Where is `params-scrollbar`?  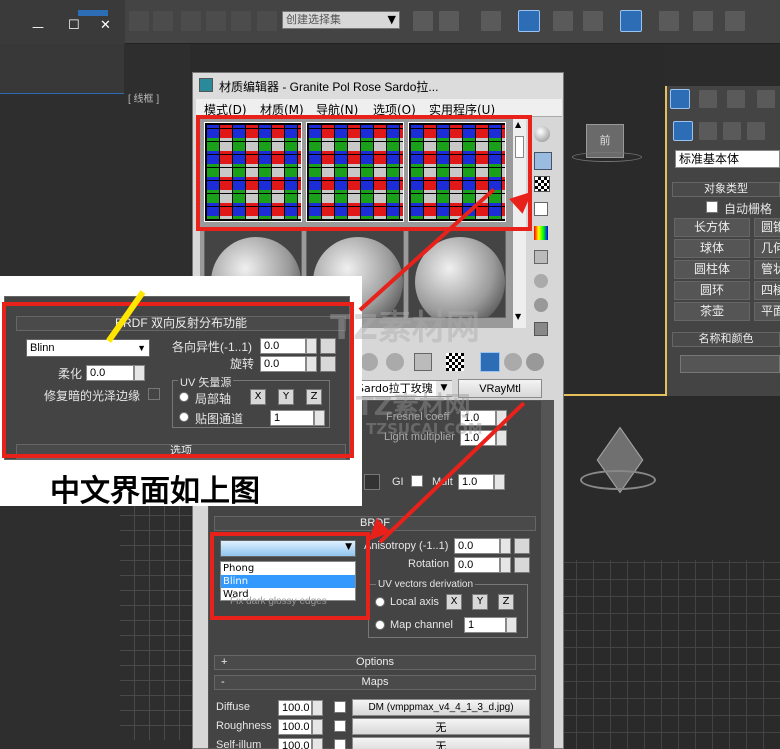 params-scrollbar is located at coordinates (548, 574).